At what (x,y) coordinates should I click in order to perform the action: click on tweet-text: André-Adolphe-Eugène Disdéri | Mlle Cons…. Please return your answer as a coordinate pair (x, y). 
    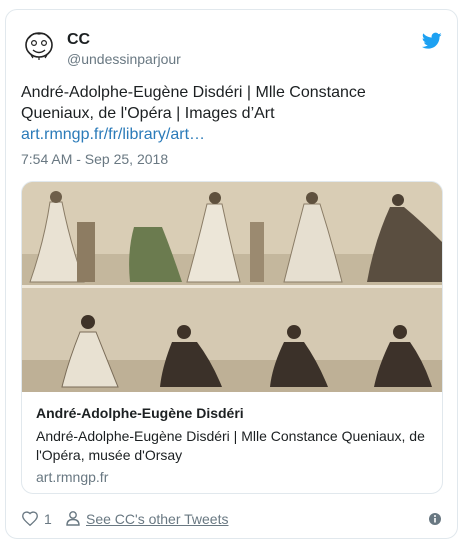
    Looking at the image, I should click on (231, 113).